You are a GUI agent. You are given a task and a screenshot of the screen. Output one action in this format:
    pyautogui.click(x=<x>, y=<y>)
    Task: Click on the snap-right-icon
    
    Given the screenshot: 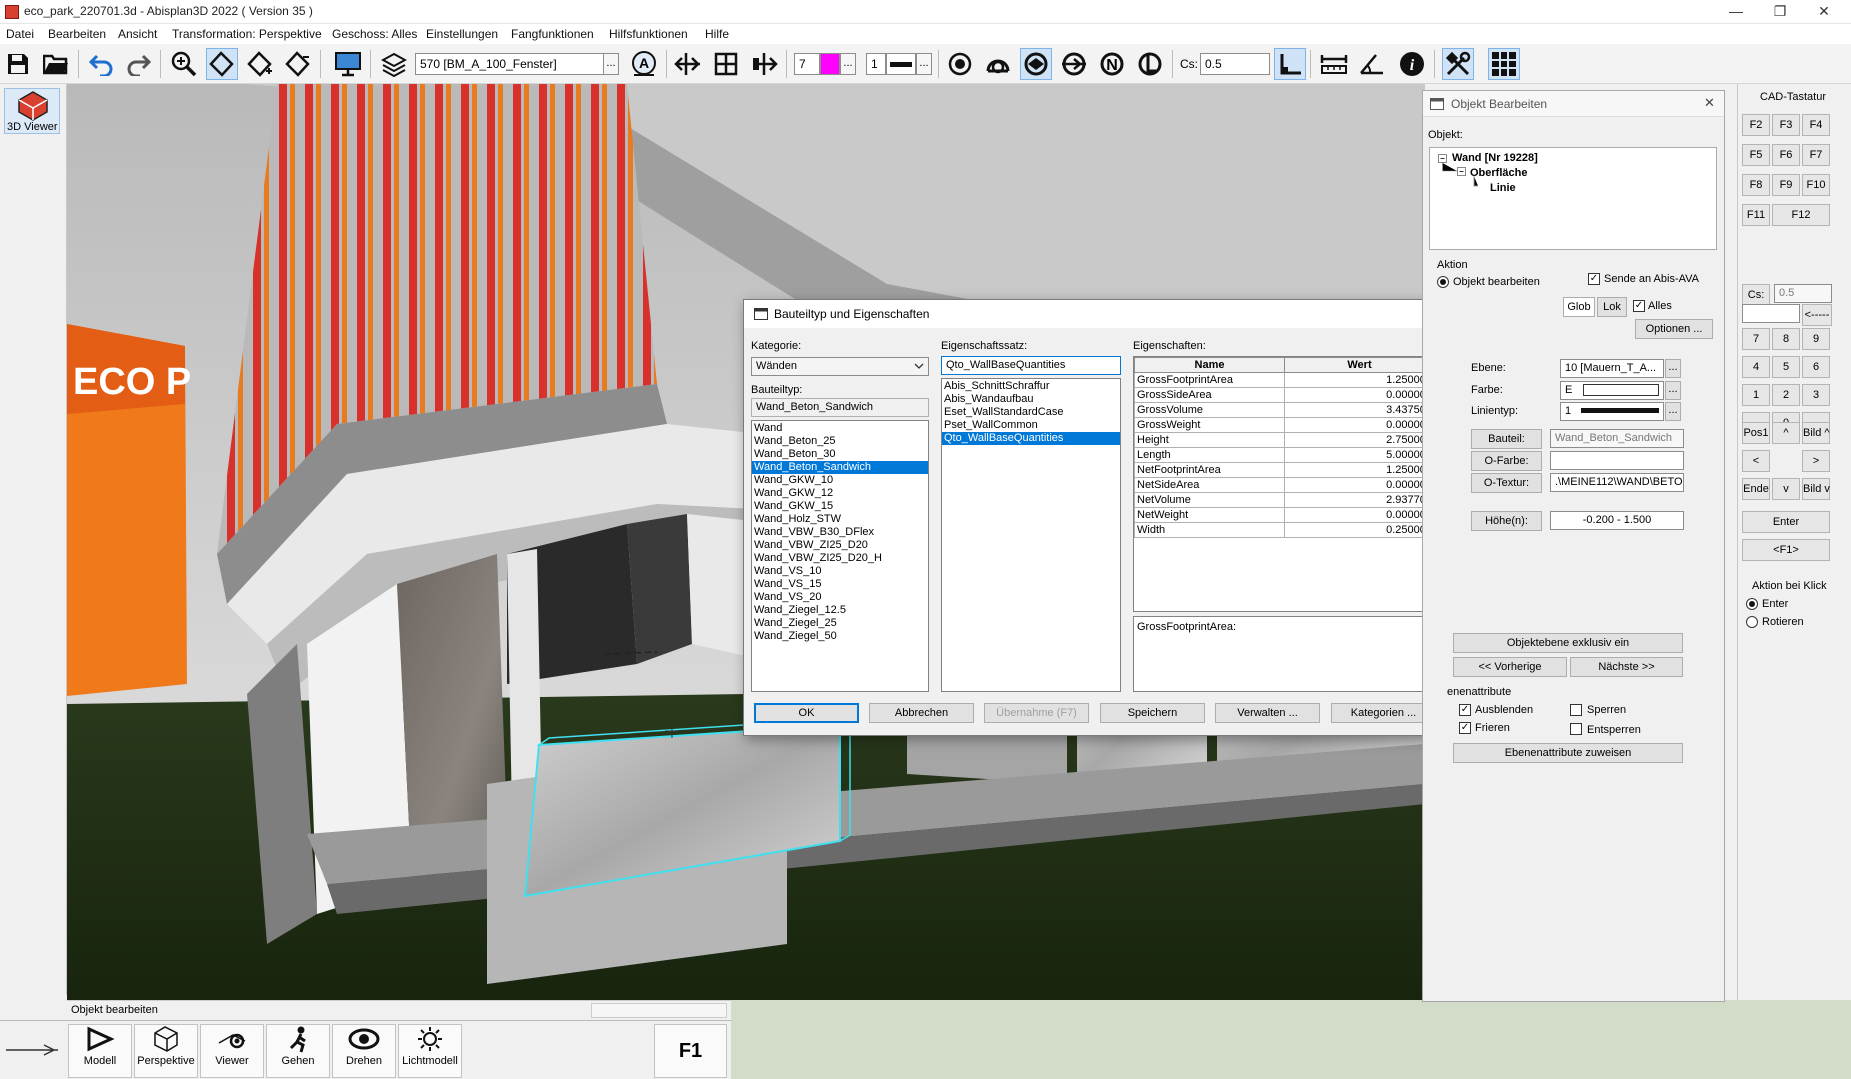 What is the action you would take?
    pyautogui.click(x=764, y=64)
    